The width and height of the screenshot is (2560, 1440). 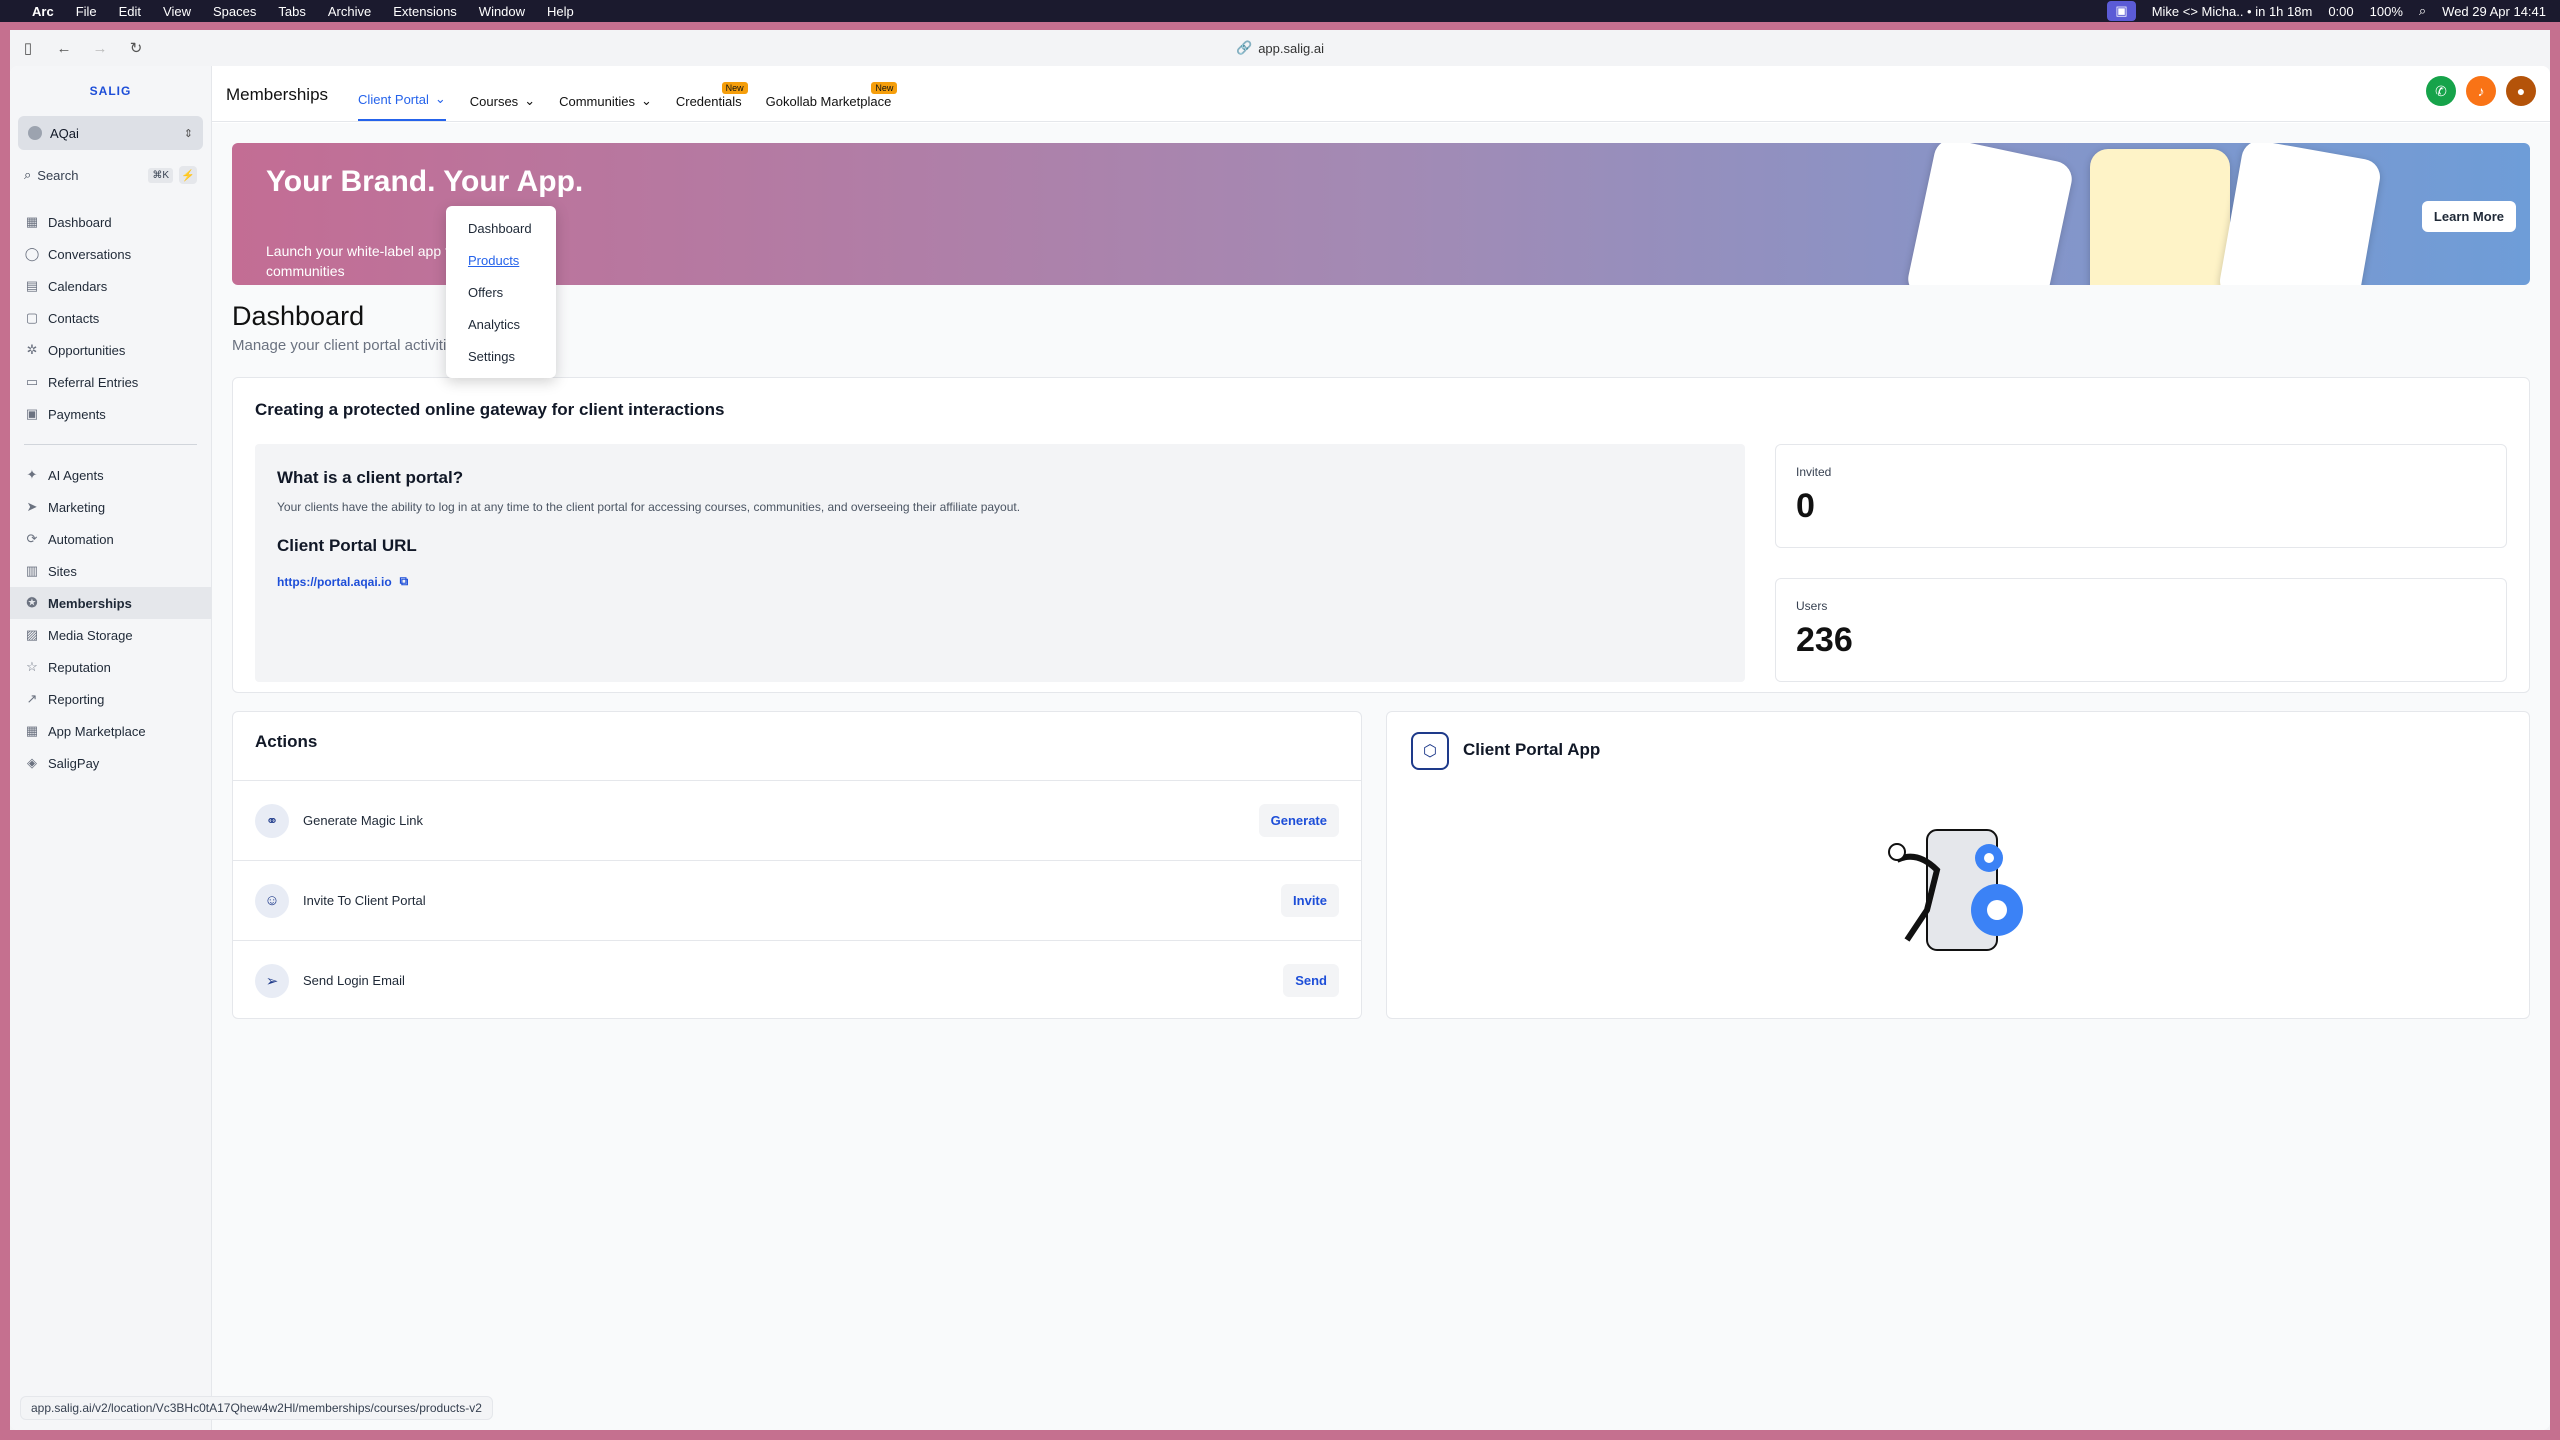 What do you see at coordinates (1311, 980) in the screenshot?
I see `send-button: Send` at bounding box center [1311, 980].